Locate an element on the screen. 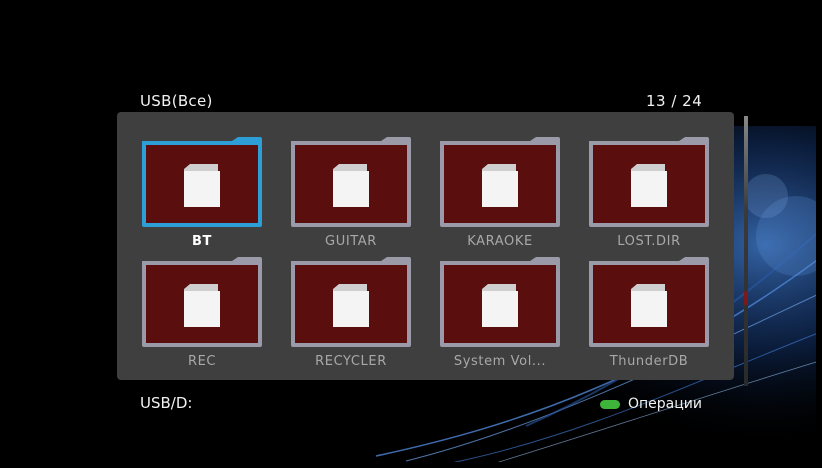 This screenshot has width=822, height=468. folder-tile-karaoke: KARAOKE is located at coordinates (500, 193).